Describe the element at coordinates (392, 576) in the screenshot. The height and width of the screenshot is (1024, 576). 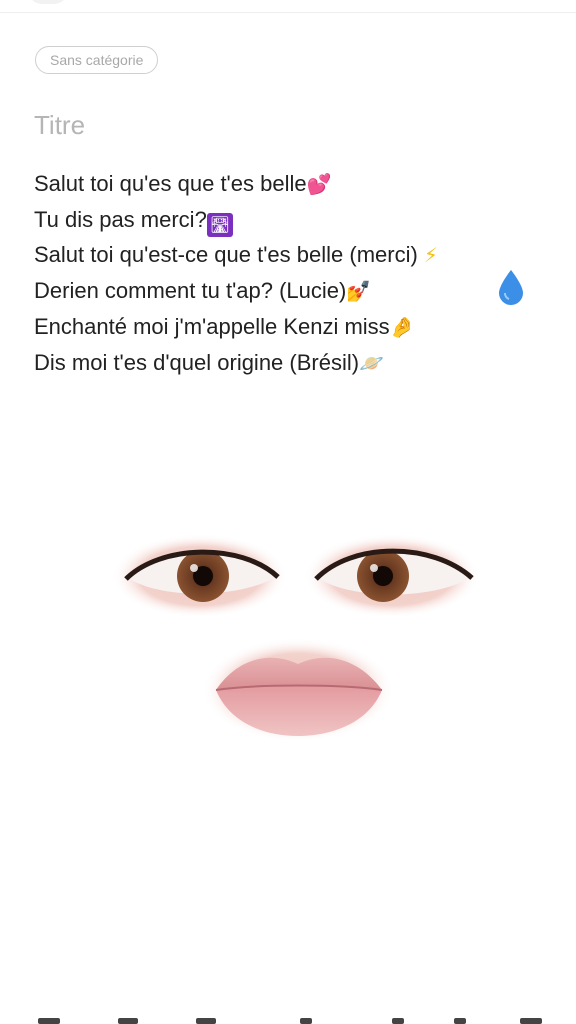
I see `right-eye` at that location.